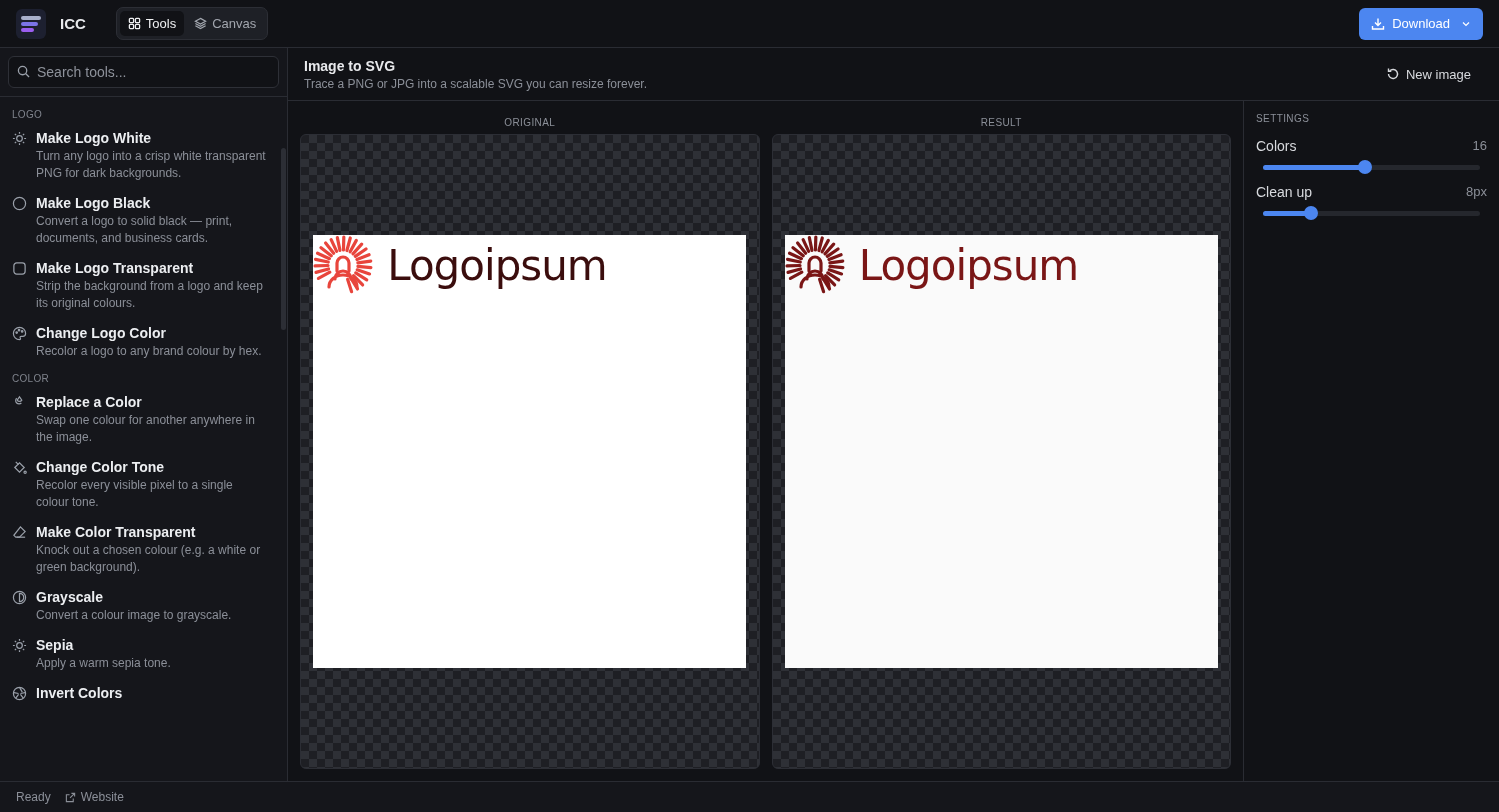  Describe the element at coordinates (1392, 74) in the screenshot. I see `refresh-icon` at that location.